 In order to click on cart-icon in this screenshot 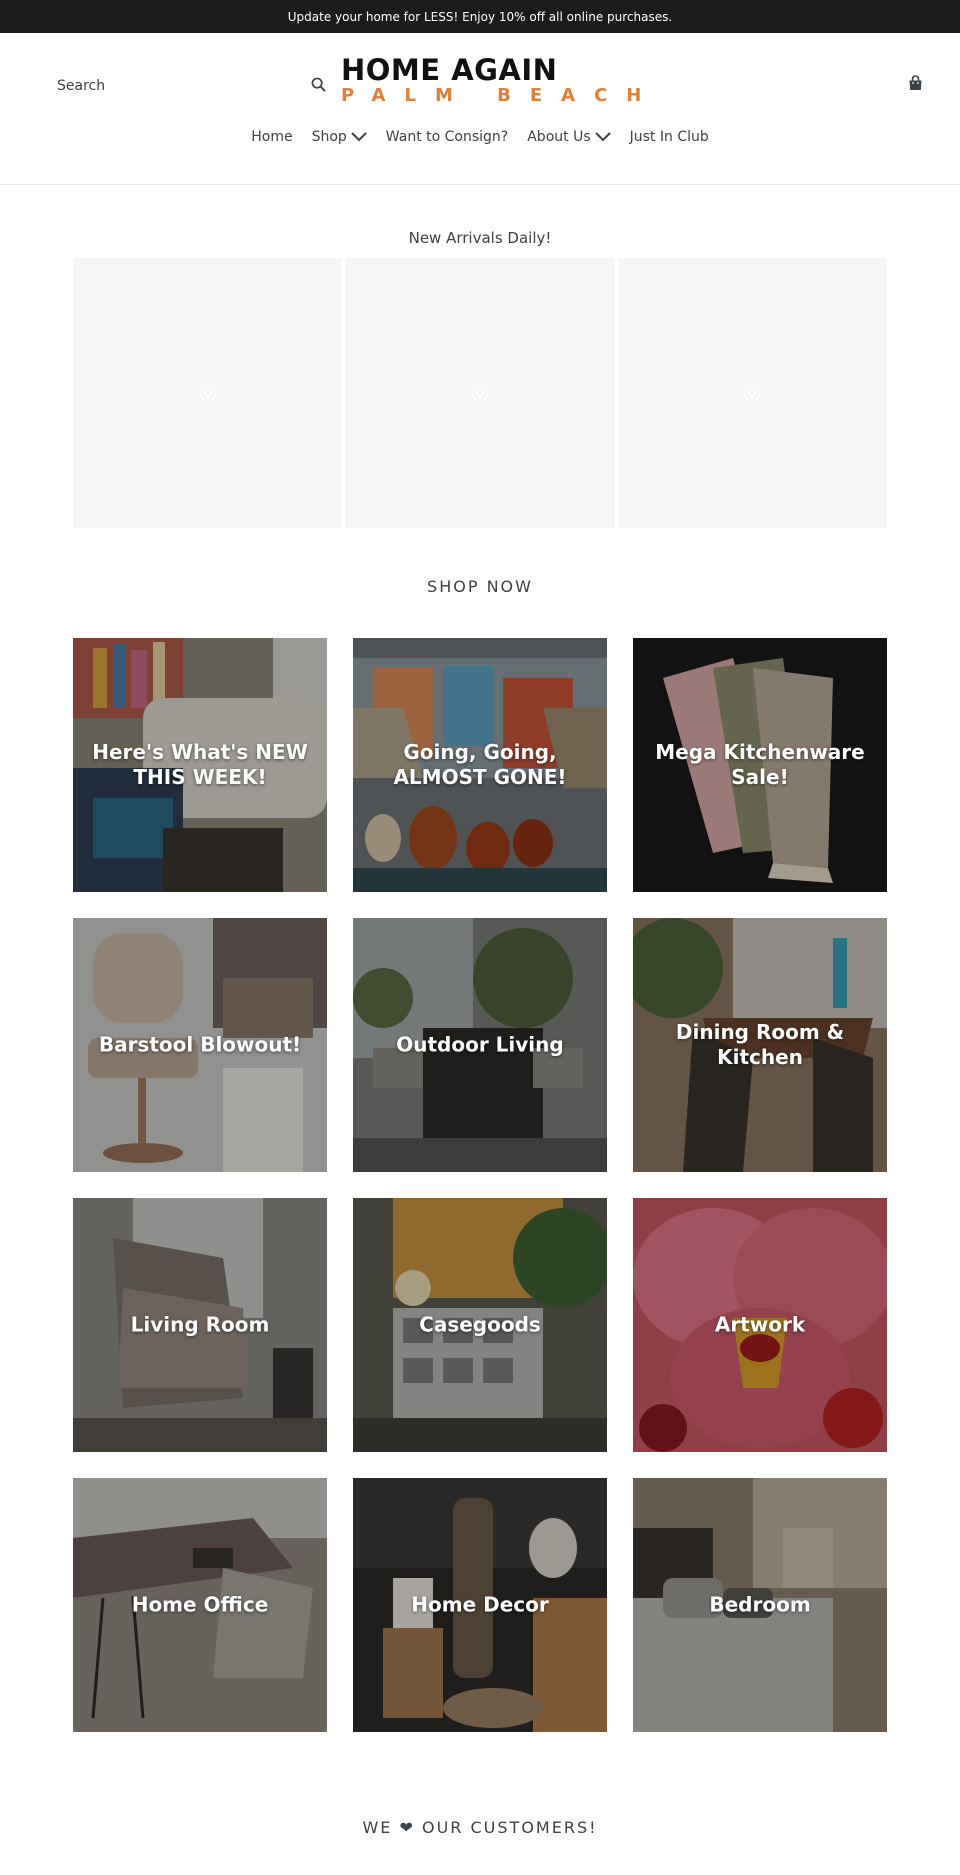, I will do `click(915, 82)`.